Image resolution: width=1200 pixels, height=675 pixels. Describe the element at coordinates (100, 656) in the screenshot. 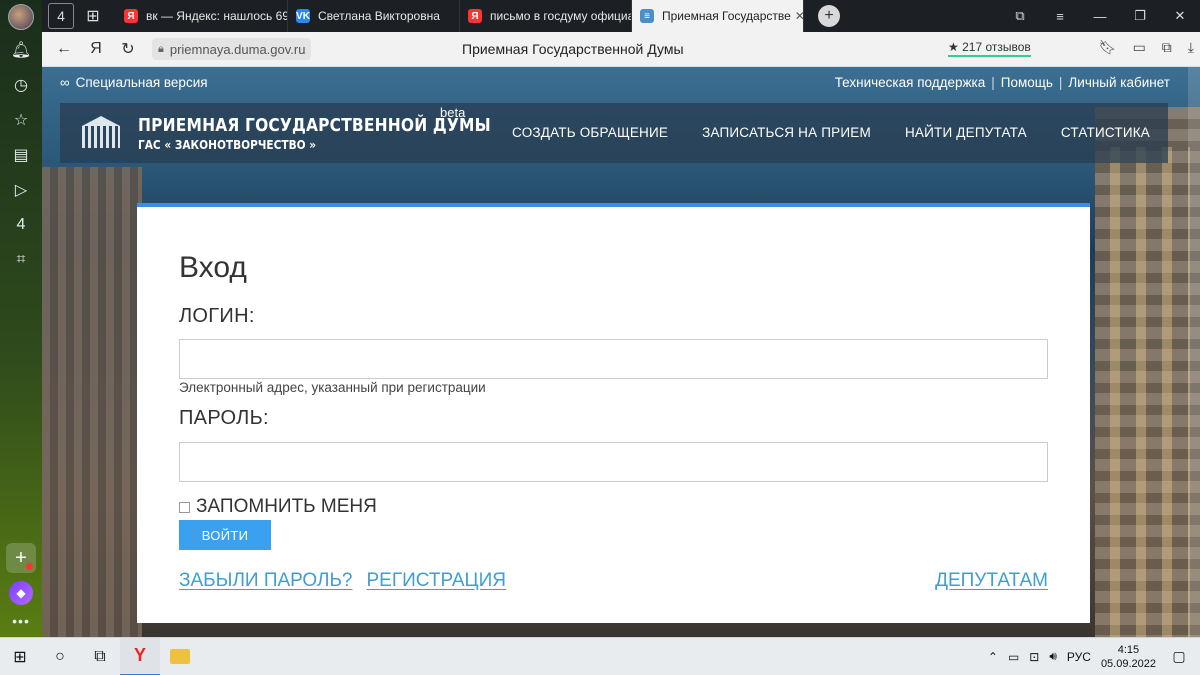

I see `task-view-icon: ⧉` at that location.